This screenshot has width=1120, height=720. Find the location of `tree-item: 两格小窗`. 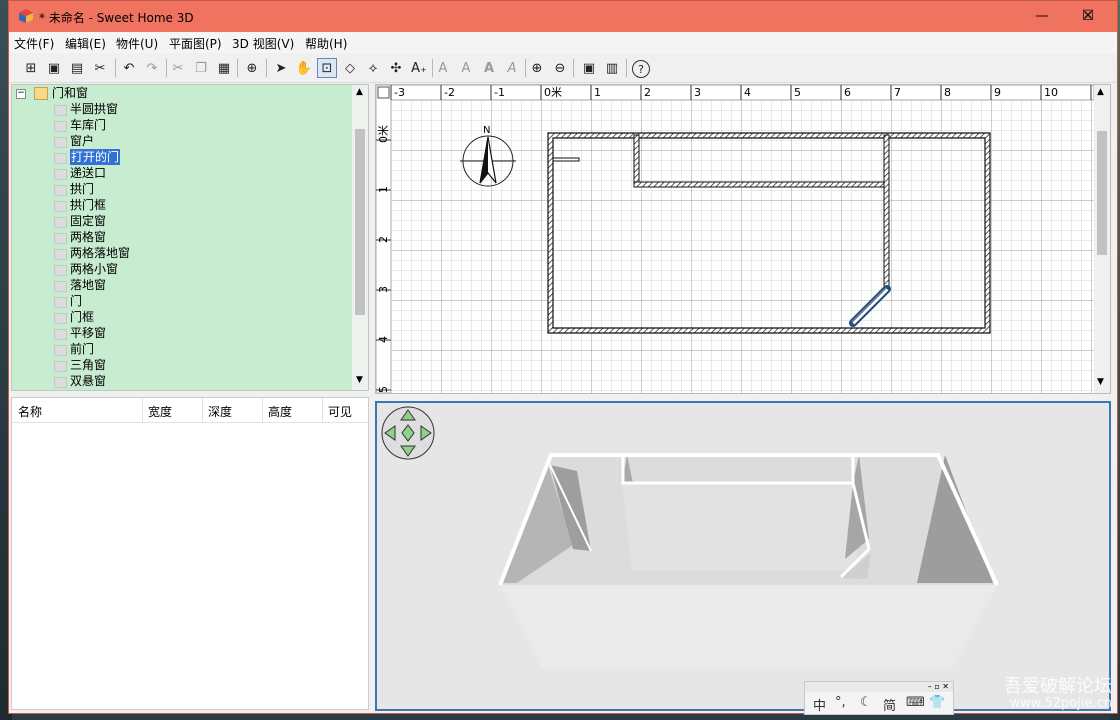

tree-item: 两格小窗 is located at coordinates (182, 269).